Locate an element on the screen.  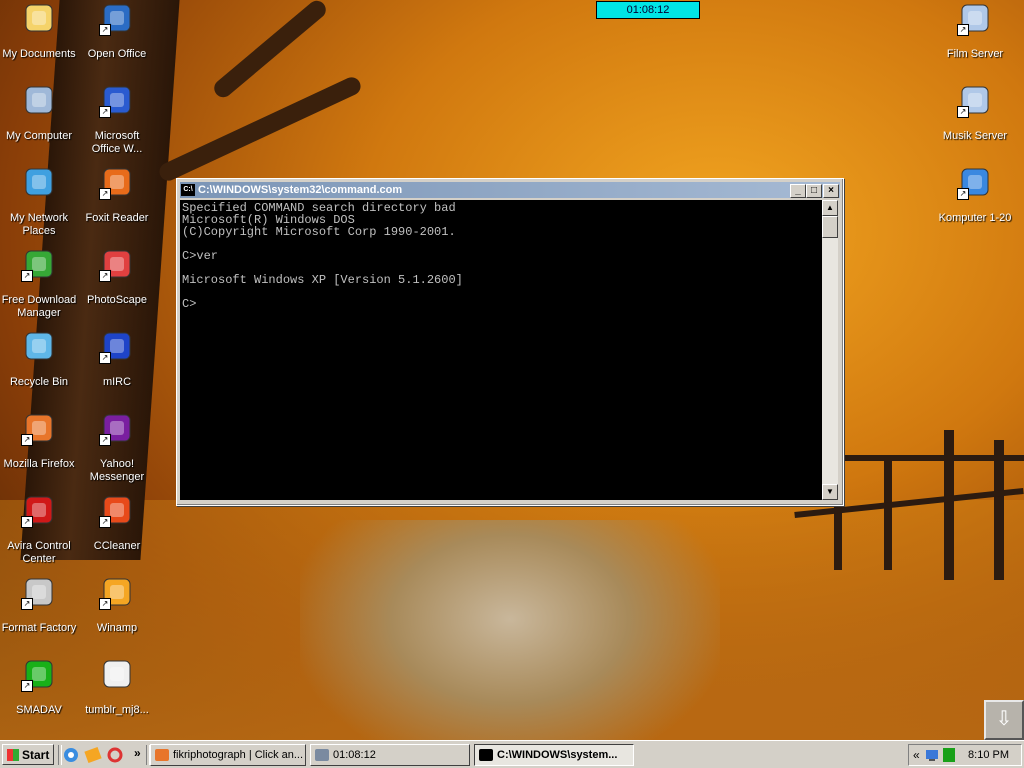
windows-logo-icon is located at coordinates (13, 755).